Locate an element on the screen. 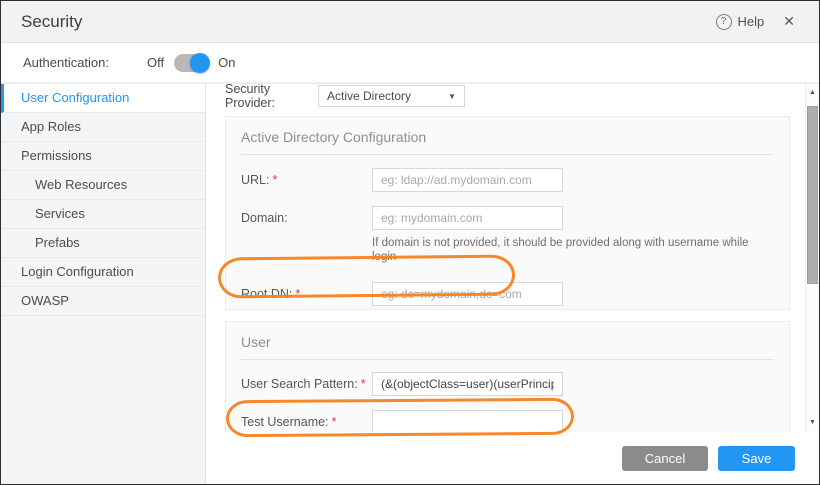 The image size is (820, 485). page-title: Security is located at coordinates (52, 21).